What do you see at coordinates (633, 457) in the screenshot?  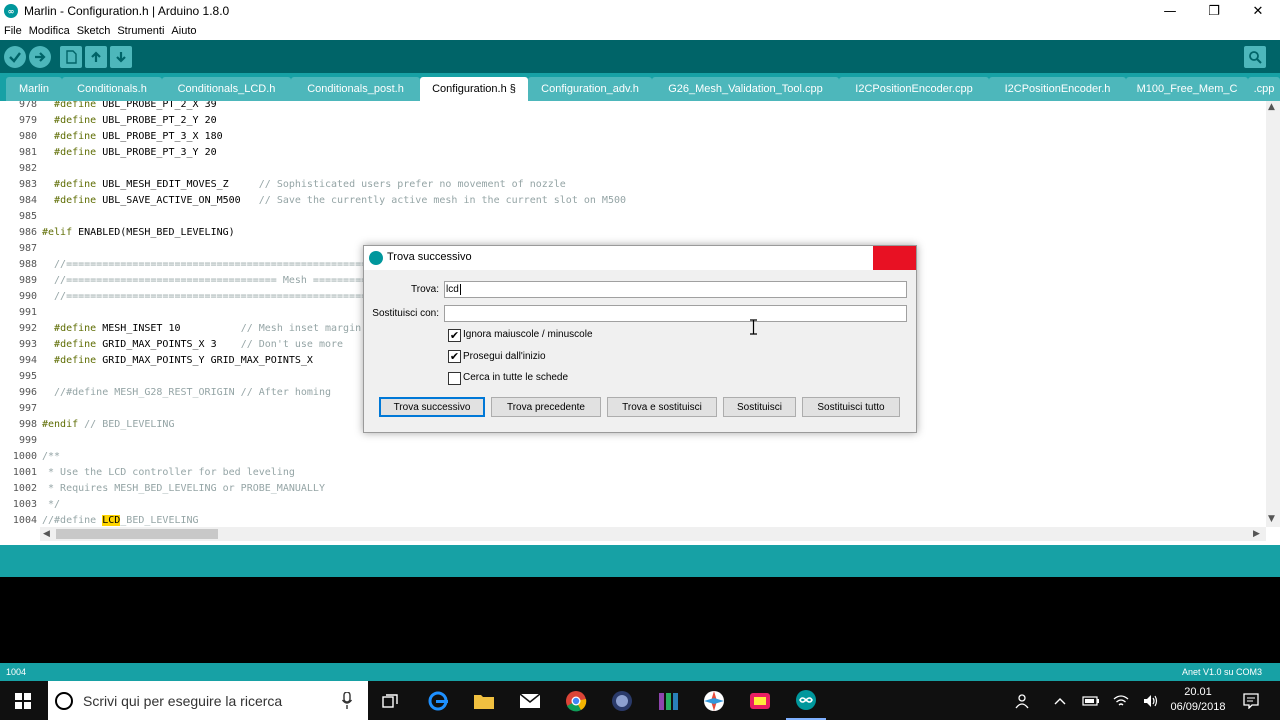 I see `code-line: 1000 /**` at bounding box center [633, 457].